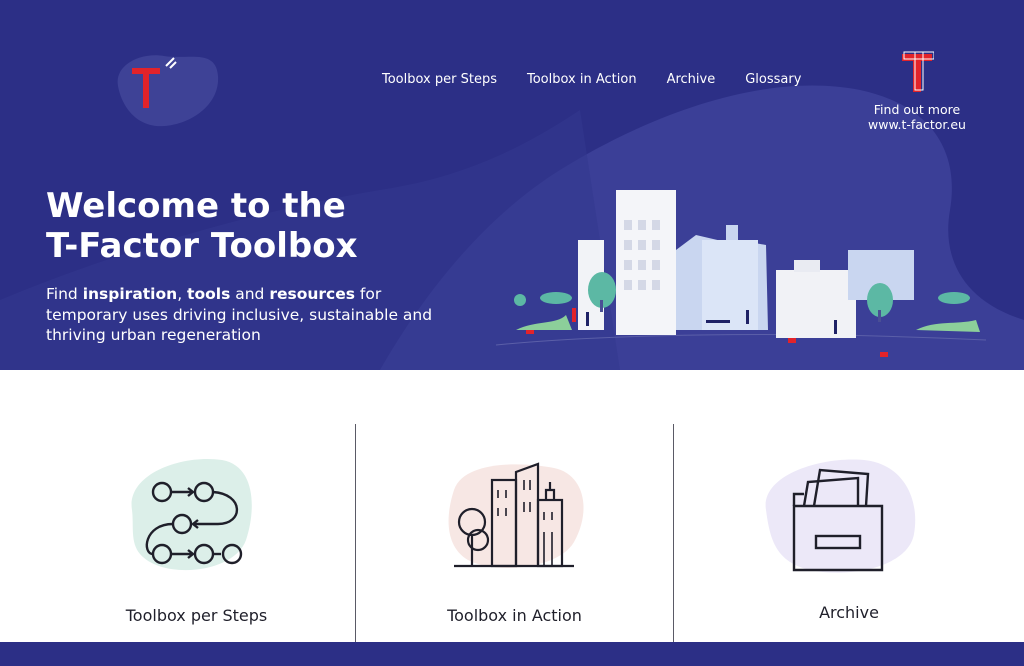 This screenshot has height=666, width=1024. I want to click on card-toolbox-in-action: Toolbox in Action, so click(515, 533).